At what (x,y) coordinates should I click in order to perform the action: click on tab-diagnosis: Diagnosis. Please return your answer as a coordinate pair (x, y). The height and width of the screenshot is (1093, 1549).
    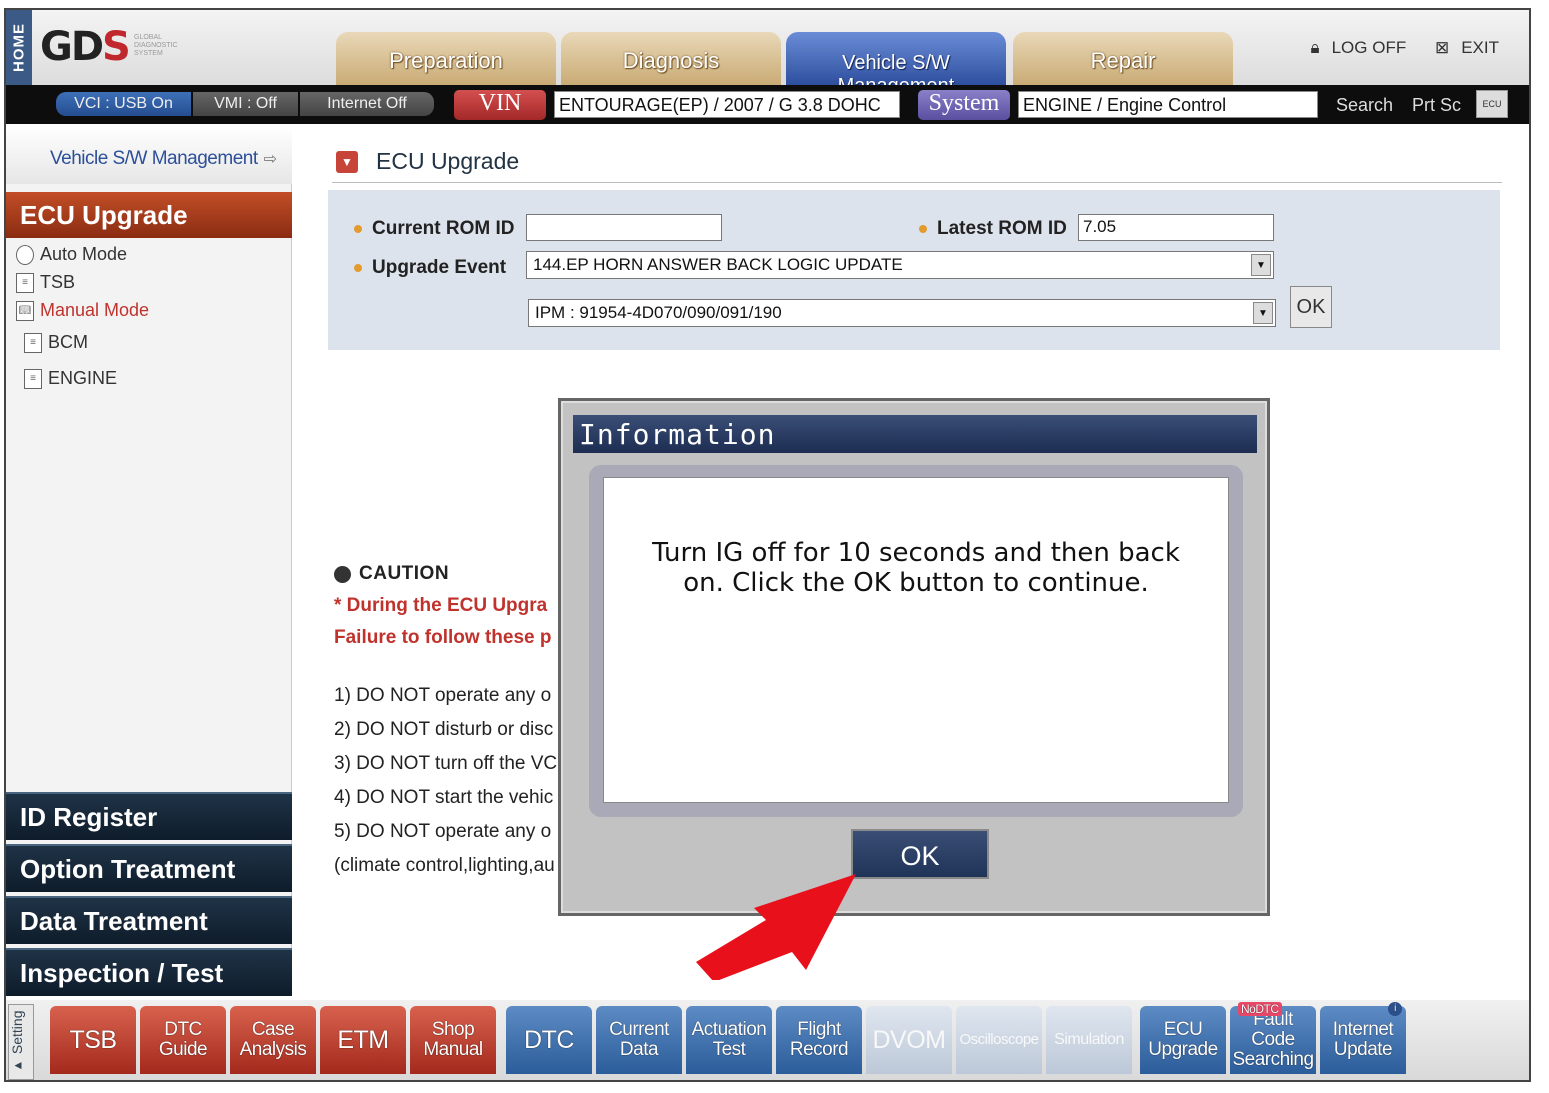
    Looking at the image, I should click on (671, 59).